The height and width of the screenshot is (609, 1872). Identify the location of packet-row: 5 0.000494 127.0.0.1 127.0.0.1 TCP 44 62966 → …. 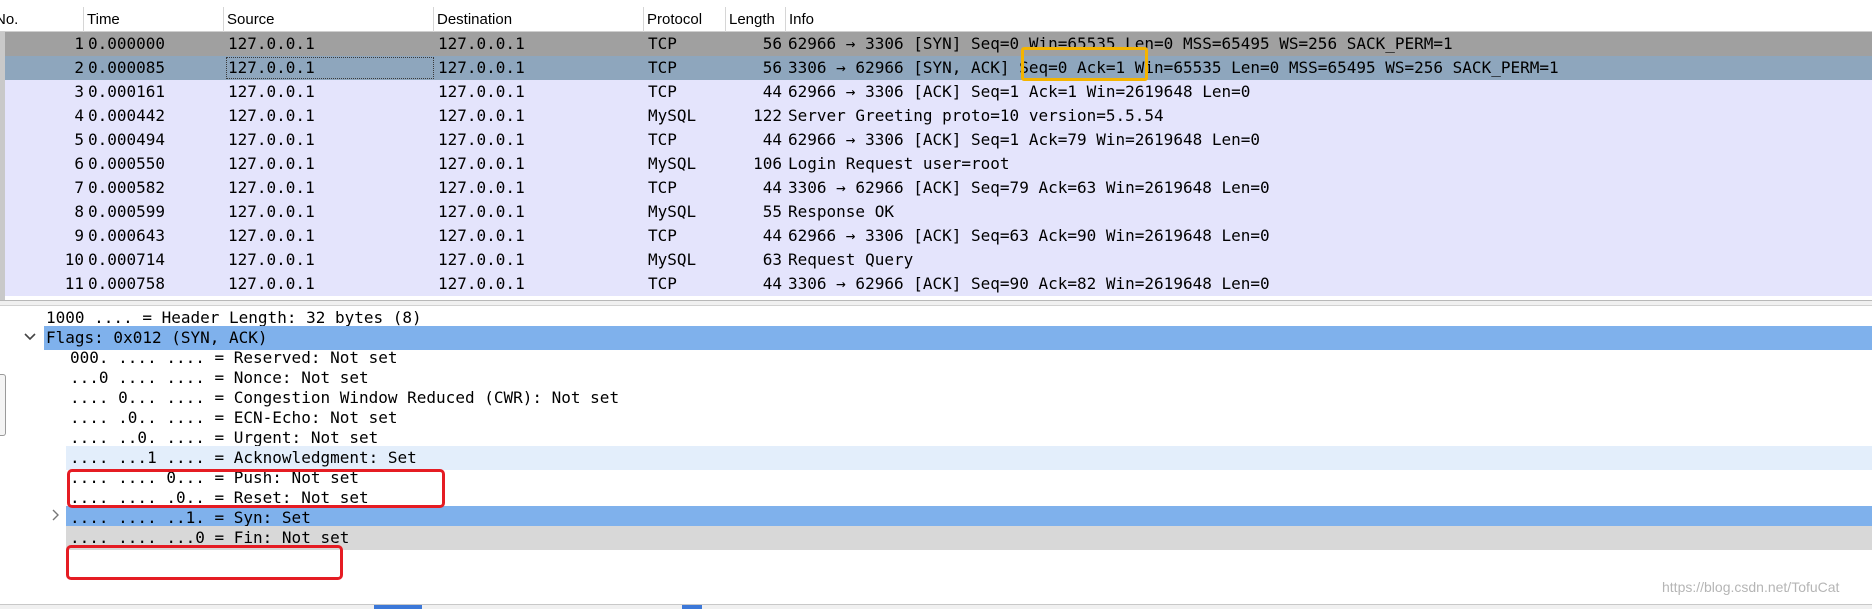
(936, 140).